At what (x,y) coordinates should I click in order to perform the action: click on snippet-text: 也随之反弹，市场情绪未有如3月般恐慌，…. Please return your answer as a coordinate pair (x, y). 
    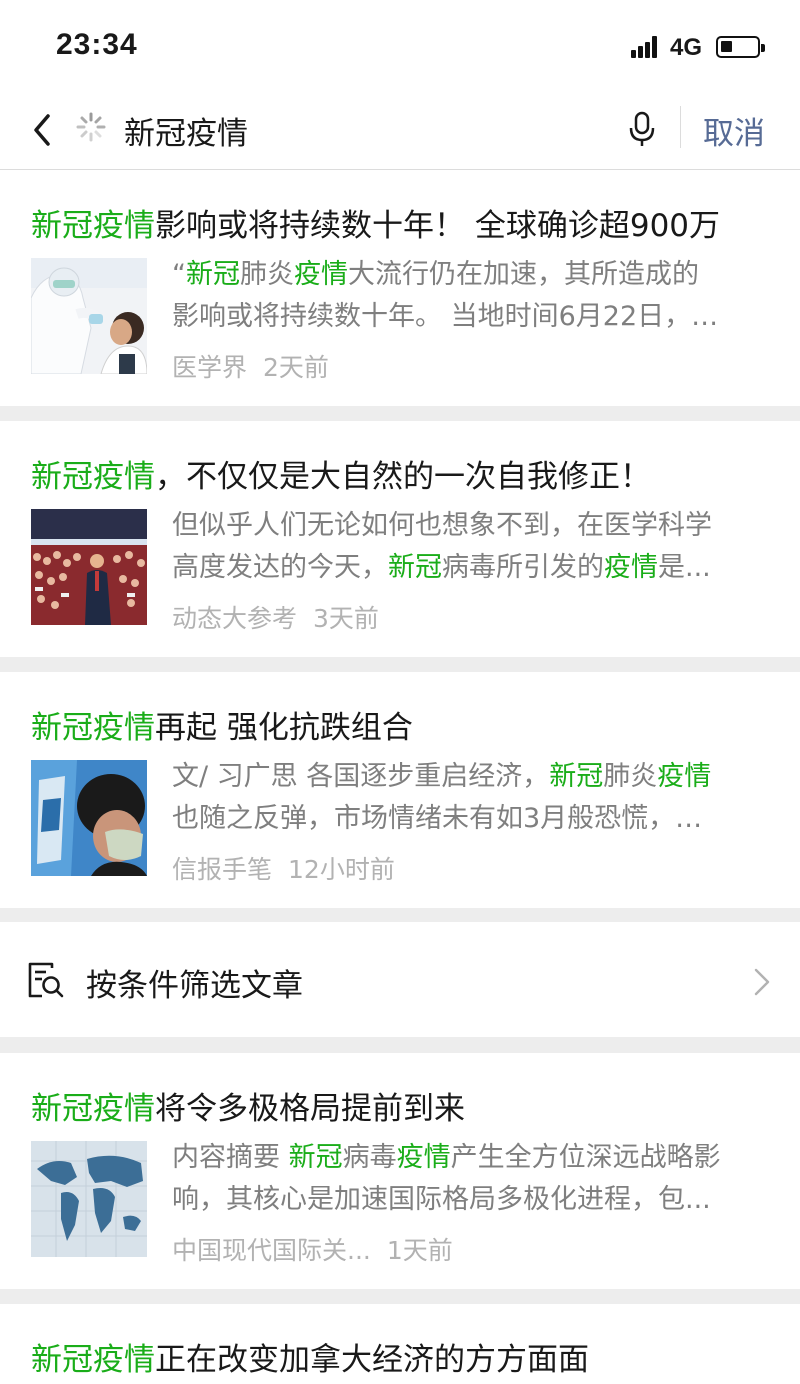
    Looking at the image, I should click on (437, 818).